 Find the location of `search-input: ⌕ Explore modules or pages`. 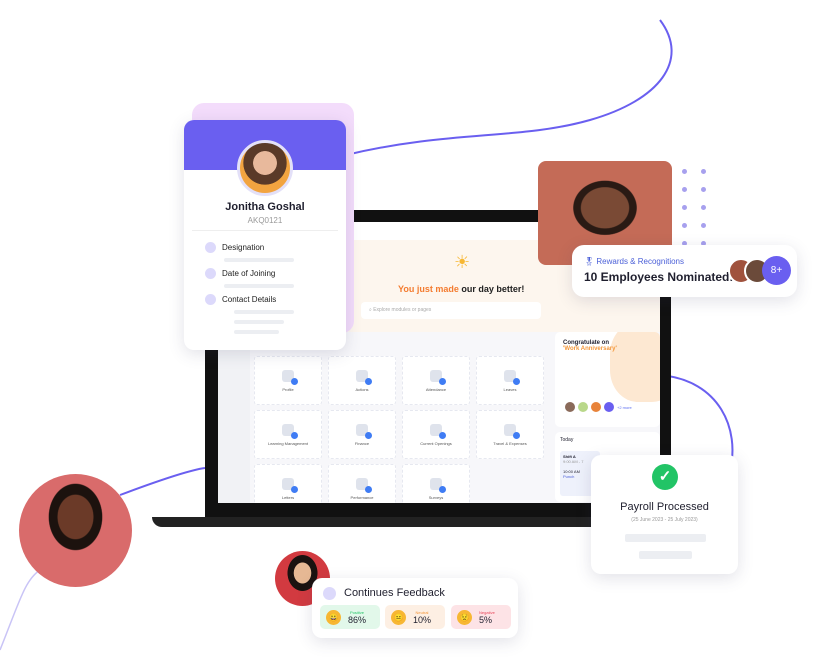

search-input: ⌕ Explore modules or pages is located at coordinates (451, 310).